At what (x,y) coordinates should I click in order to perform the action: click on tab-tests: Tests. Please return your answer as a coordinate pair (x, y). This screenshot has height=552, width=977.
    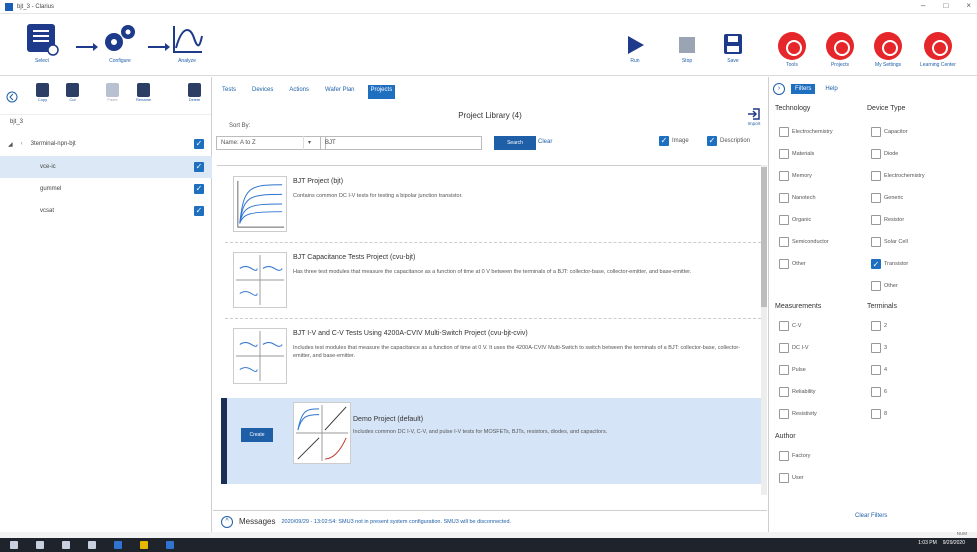
    Looking at the image, I should click on (229, 92).